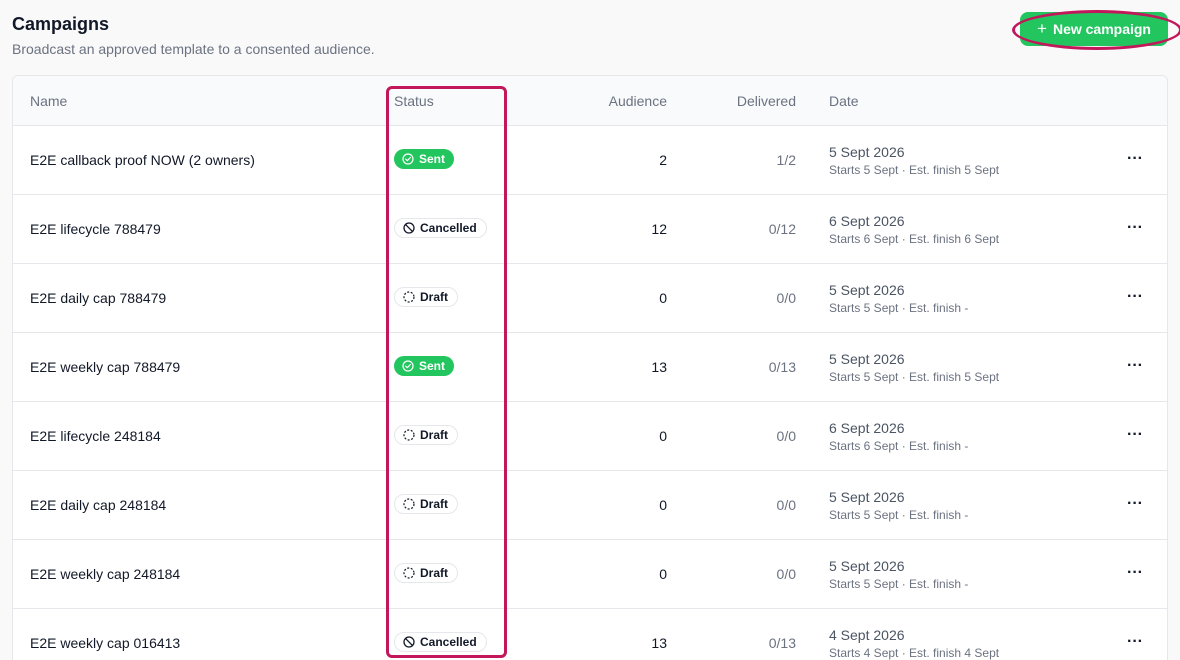 This screenshot has width=1180, height=660. I want to click on page-title: Campaigns, so click(61, 24).